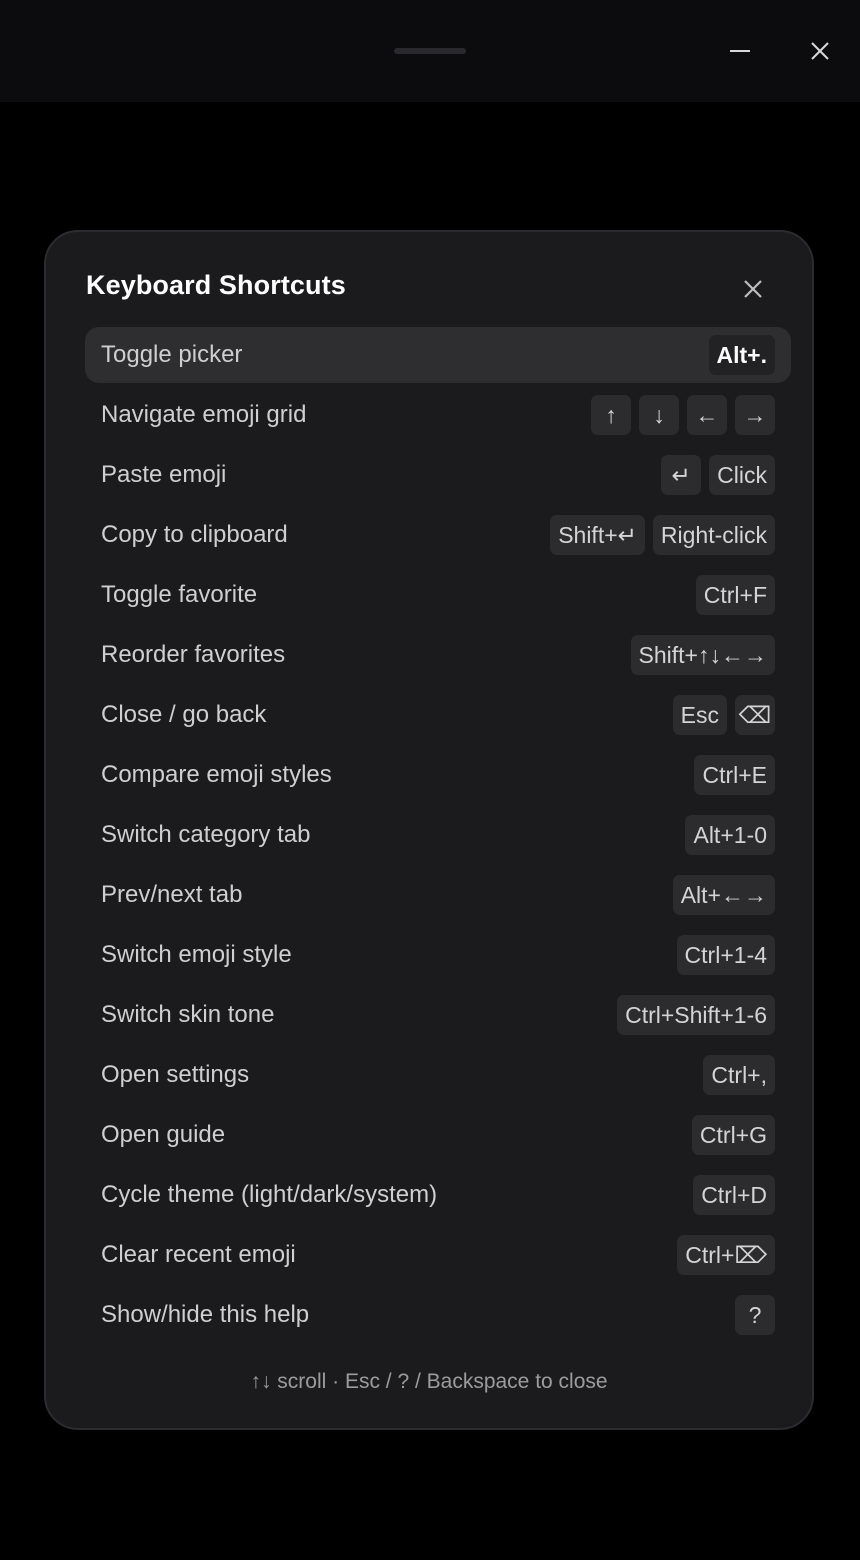 Image resolution: width=860 pixels, height=1560 pixels. I want to click on key-cap: ↑, so click(611, 415).